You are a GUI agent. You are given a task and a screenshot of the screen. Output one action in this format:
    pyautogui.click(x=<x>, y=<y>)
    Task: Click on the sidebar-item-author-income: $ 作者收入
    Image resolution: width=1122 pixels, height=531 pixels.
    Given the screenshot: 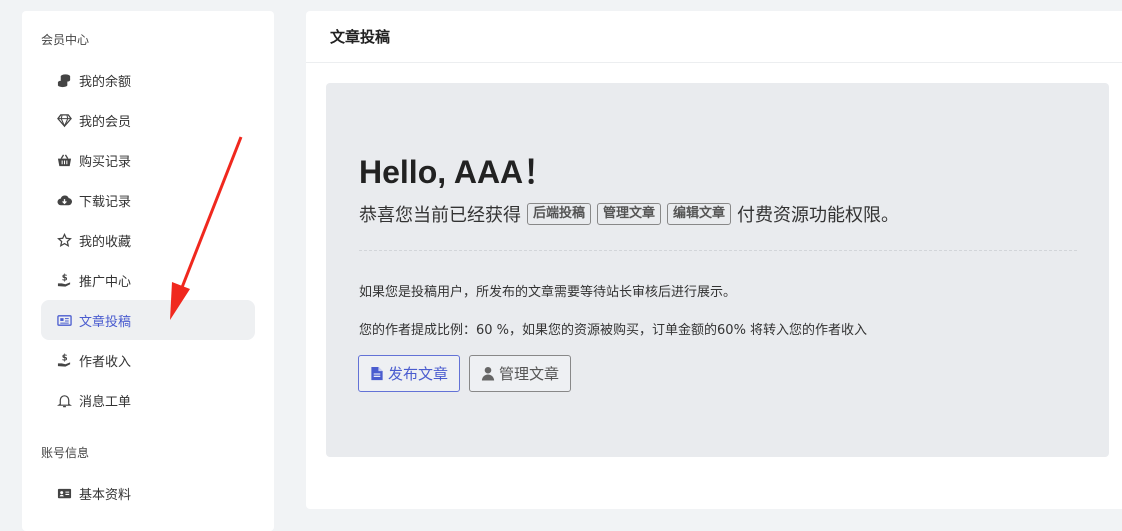 What is the action you would take?
    pyautogui.click(x=148, y=360)
    